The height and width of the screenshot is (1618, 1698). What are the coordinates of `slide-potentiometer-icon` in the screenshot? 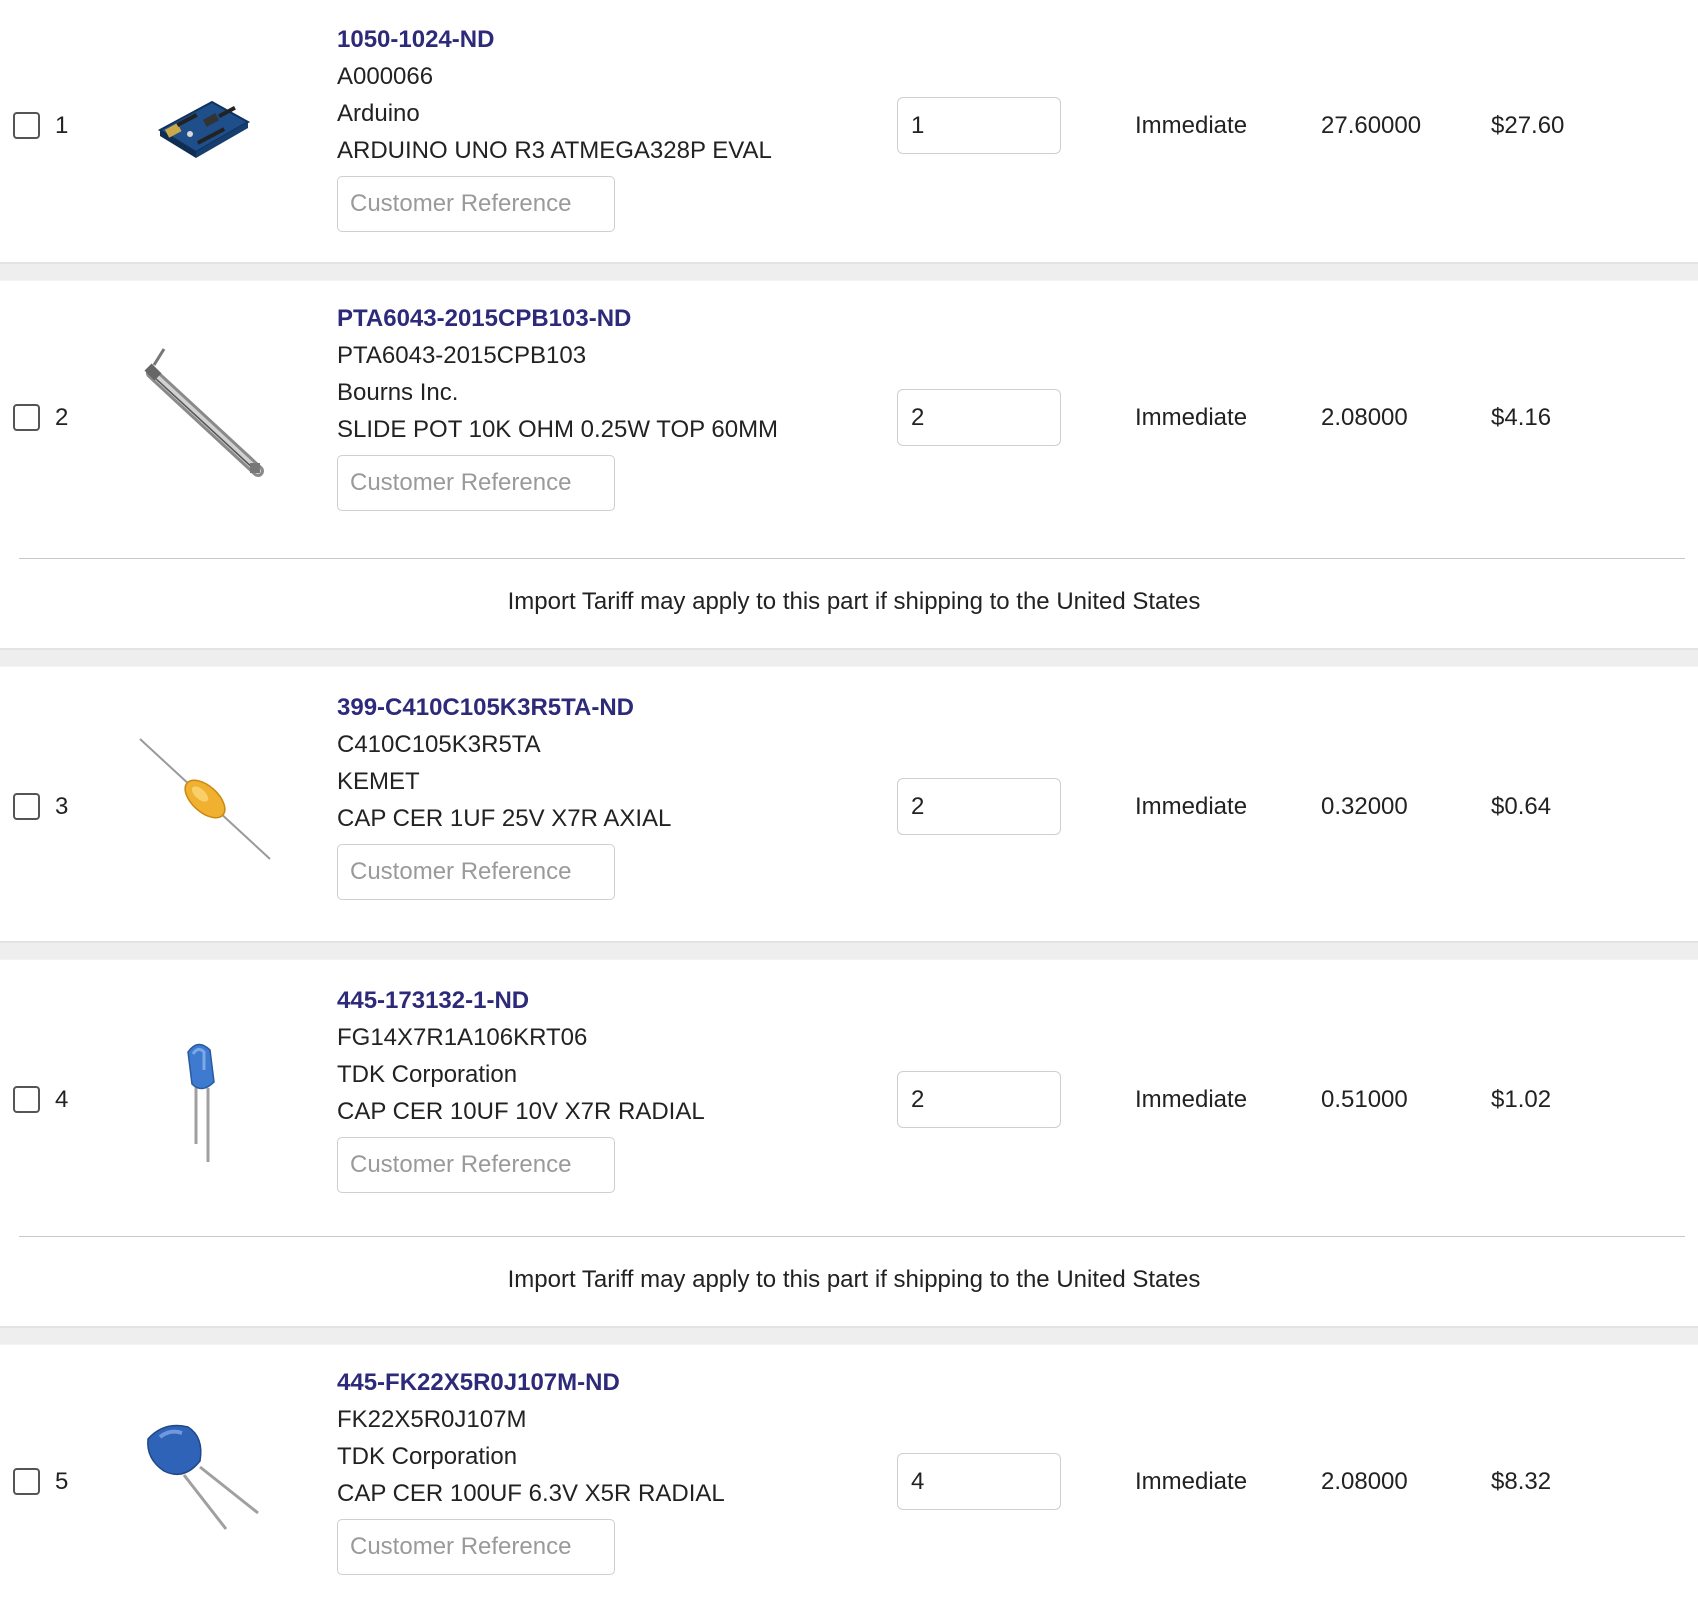 It's located at (205, 418).